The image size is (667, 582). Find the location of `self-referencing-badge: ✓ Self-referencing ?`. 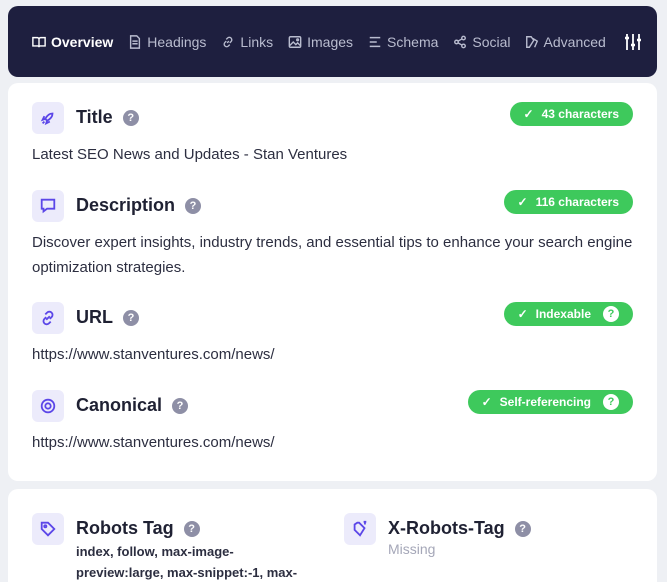

self-referencing-badge: ✓ Self-referencing ? is located at coordinates (550, 402).